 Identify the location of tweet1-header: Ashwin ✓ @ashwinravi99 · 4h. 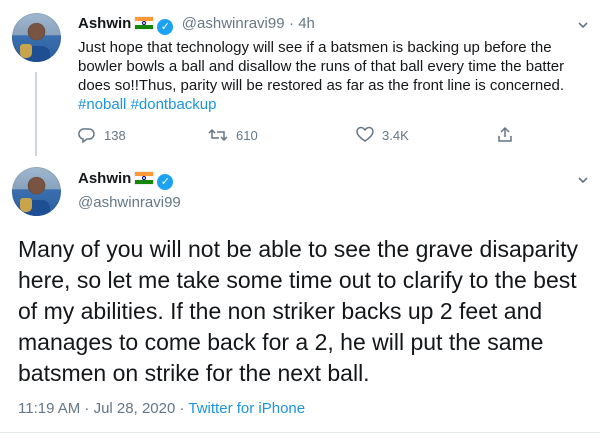
(196, 25).